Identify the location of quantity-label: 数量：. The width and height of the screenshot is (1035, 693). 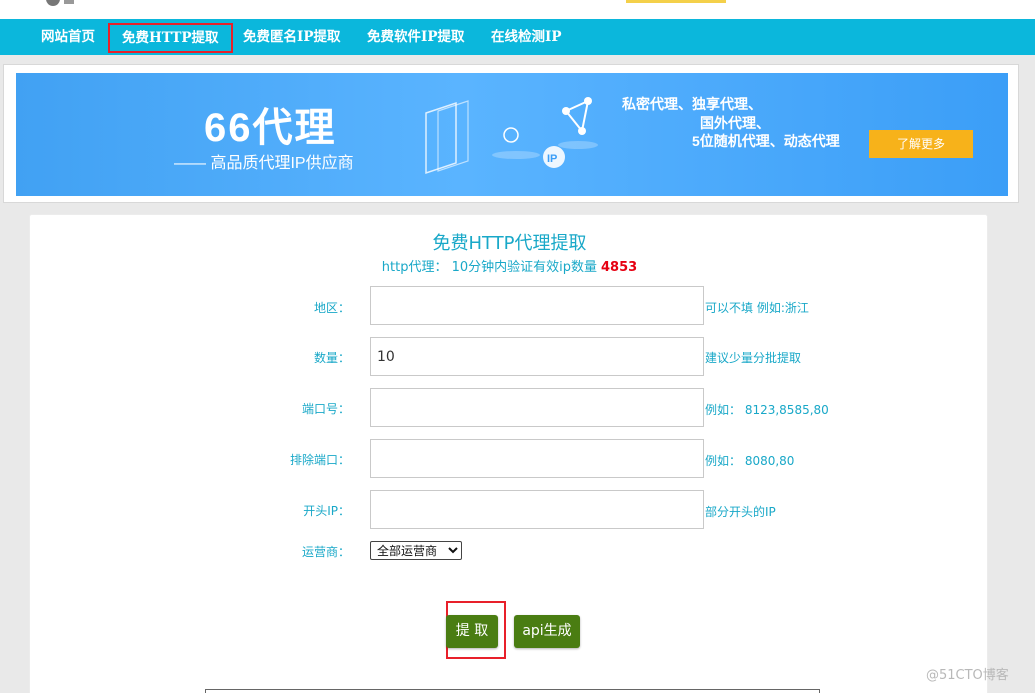
(331, 358).